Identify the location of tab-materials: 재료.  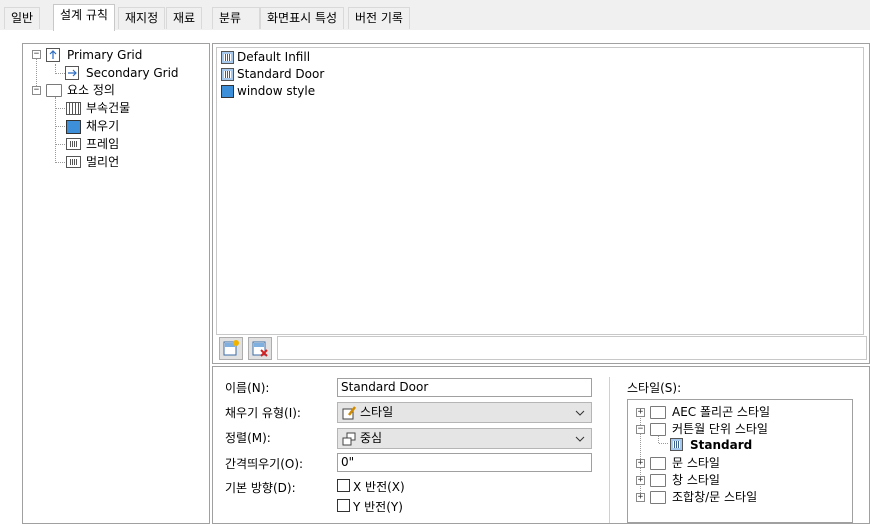
(184, 18).